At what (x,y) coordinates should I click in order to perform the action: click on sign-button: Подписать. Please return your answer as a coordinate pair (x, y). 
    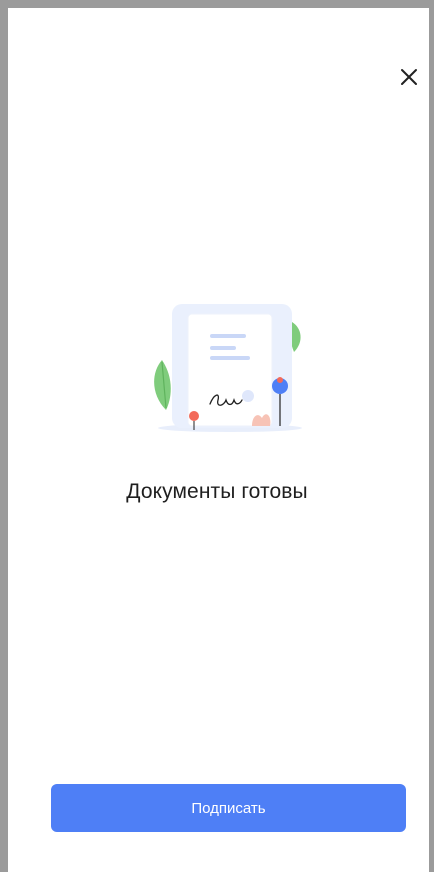
    Looking at the image, I should click on (228, 808).